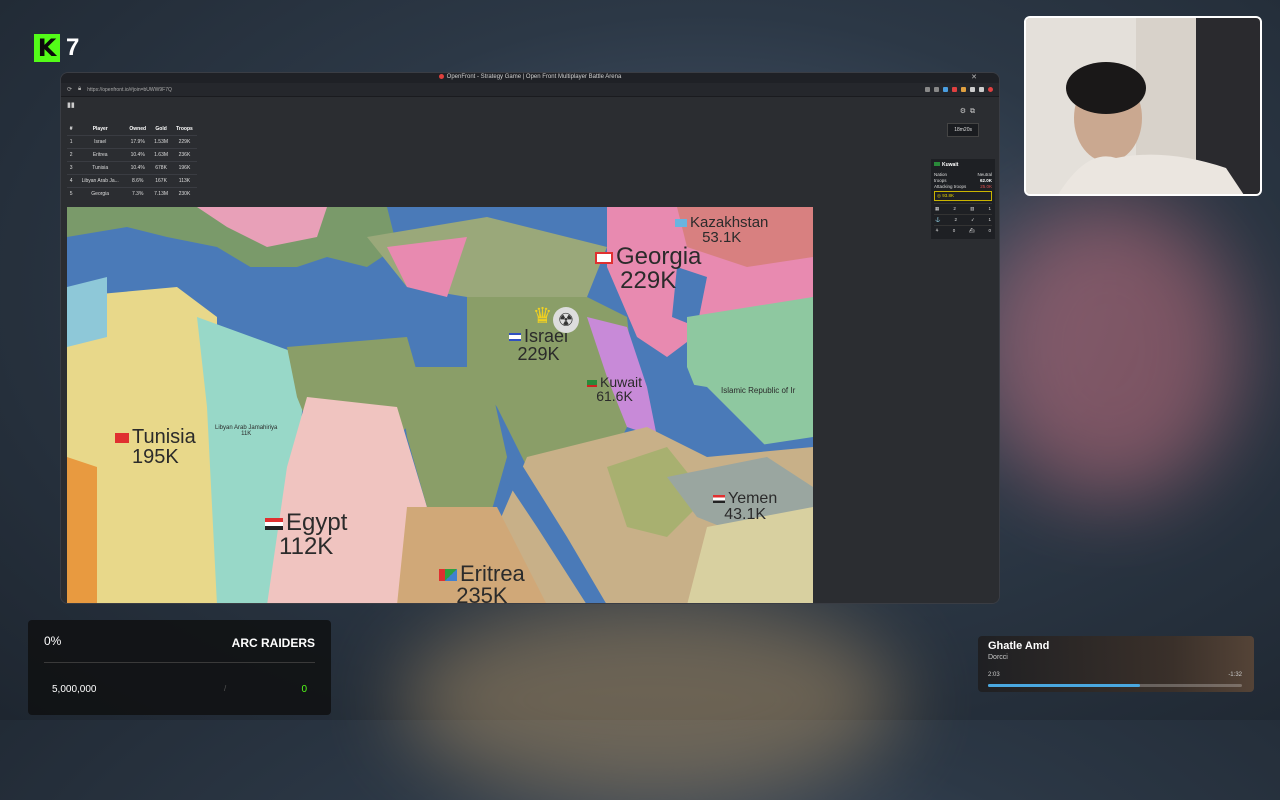 Image resolution: width=1280 pixels, height=800 pixels. I want to click on rank-cell: 1, so click(71, 142).